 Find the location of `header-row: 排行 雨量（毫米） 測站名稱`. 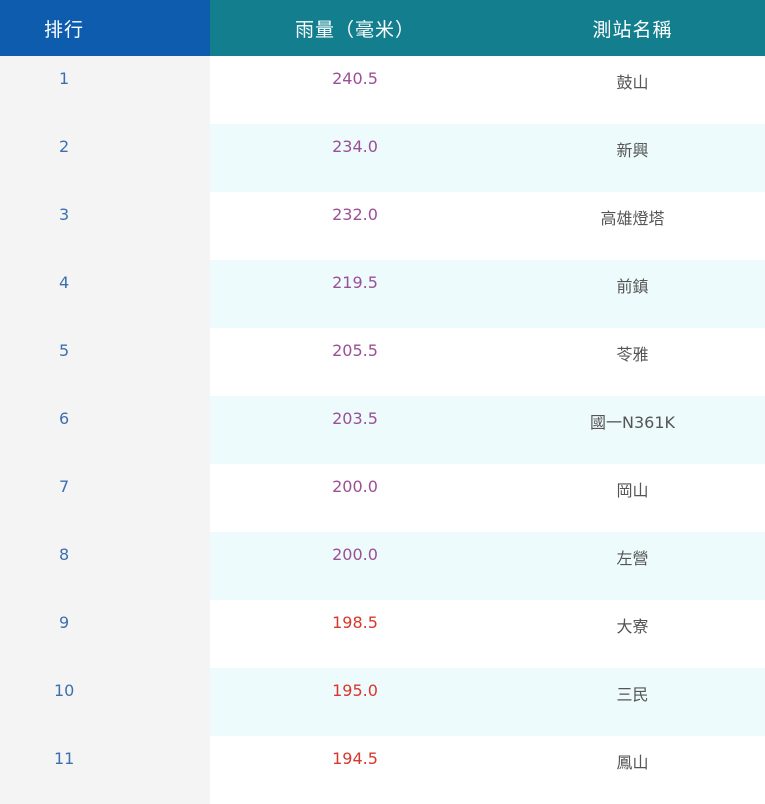

header-row: 排行 雨量（毫米） 測站名稱 is located at coordinates (382, 28).